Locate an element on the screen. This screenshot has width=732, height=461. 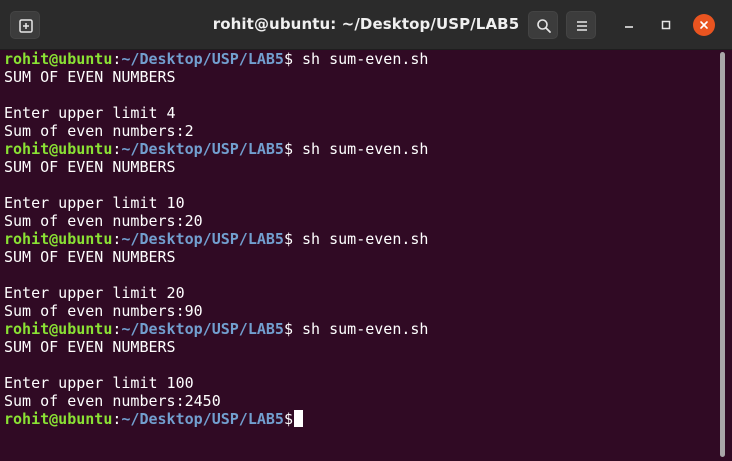
output-line: Enter upper limit 20 is located at coordinates (94, 293).